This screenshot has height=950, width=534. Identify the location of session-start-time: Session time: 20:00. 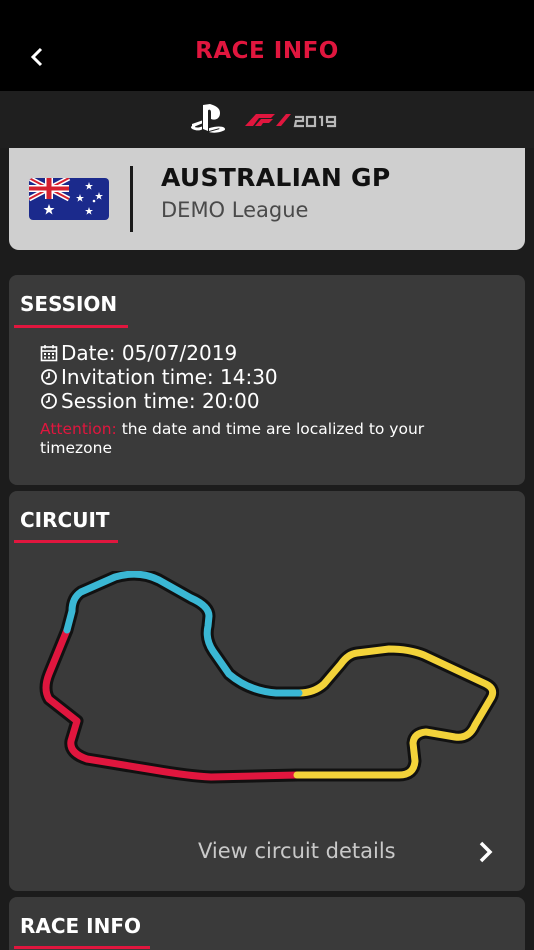
(150, 401).